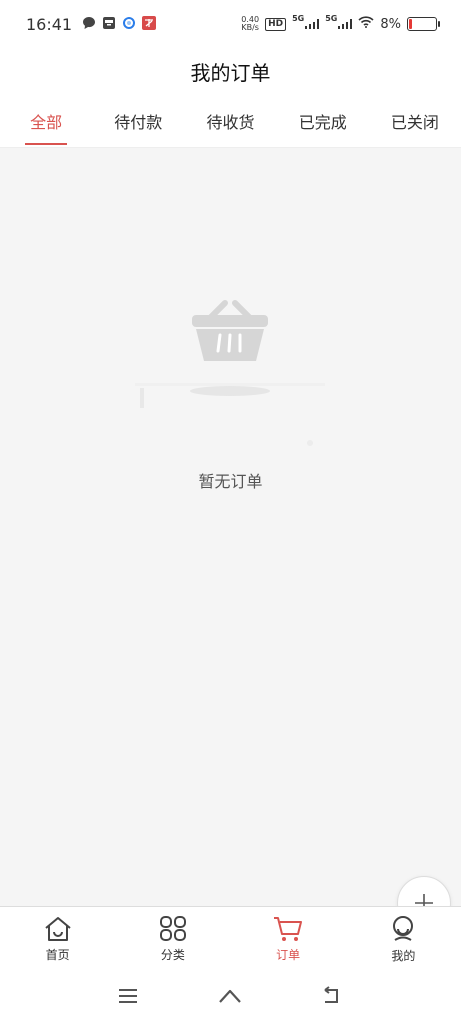 The image size is (461, 1024). What do you see at coordinates (49, 24) in the screenshot?
I see `status-time: 16:41` at bounding box center [49, 24].